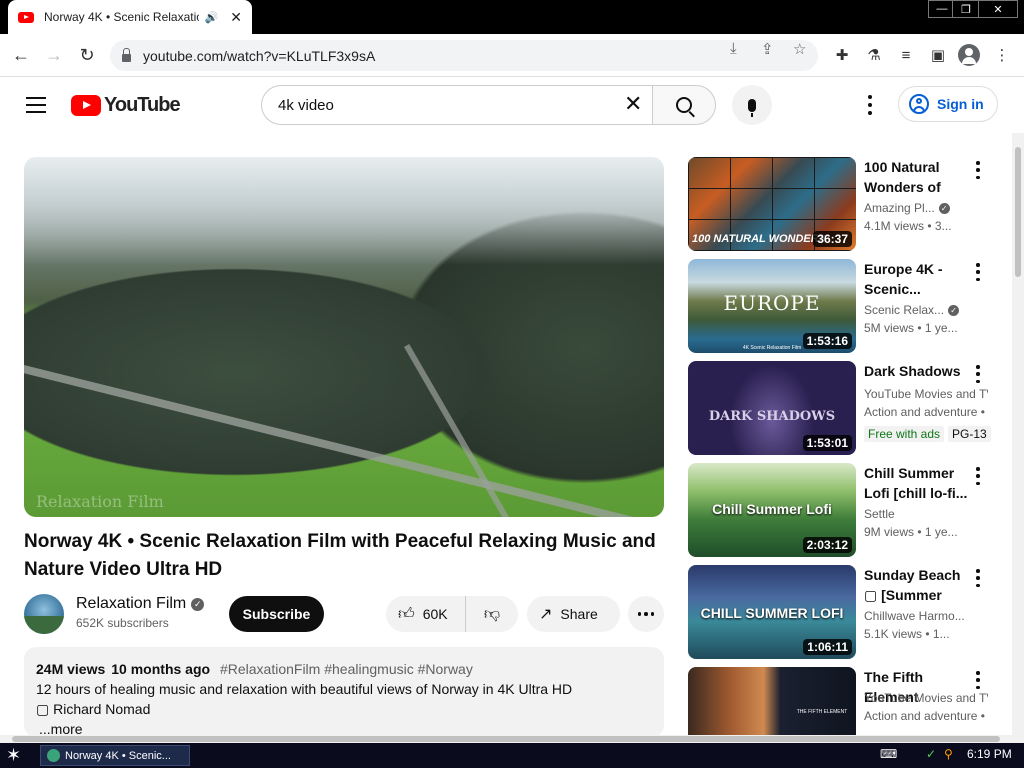 This screenshot has height=768, width=1024. What do you see at coordinates (916, 371) in the screenshot?
I see `recommended-title: Dark Shadows` at bounding box center [916, 371].